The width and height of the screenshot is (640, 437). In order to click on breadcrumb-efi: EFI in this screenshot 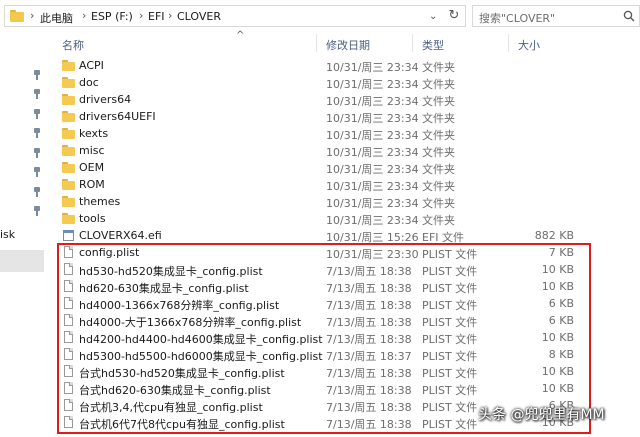, I will do `click(156, 16)`.